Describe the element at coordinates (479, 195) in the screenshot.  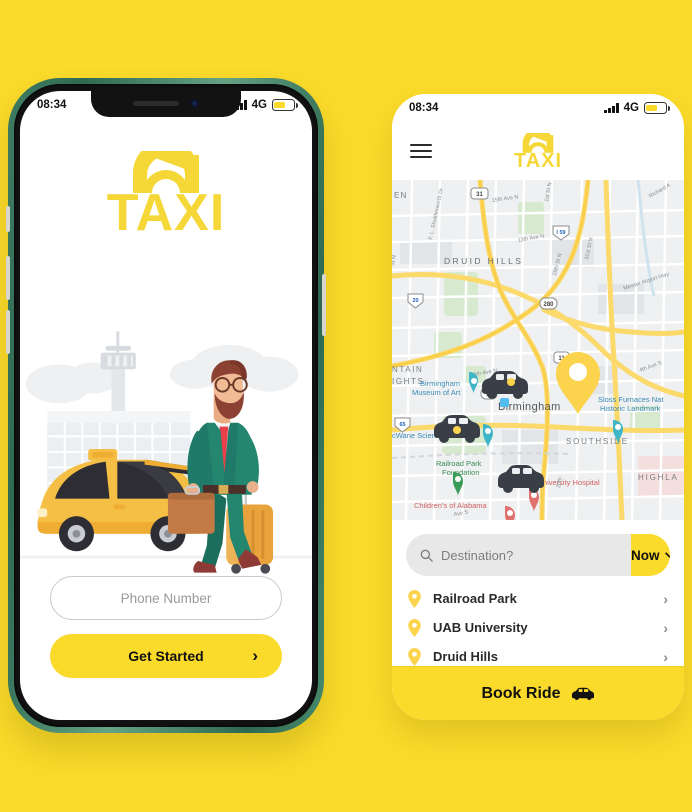
I see `svg-text: 31` at that location.